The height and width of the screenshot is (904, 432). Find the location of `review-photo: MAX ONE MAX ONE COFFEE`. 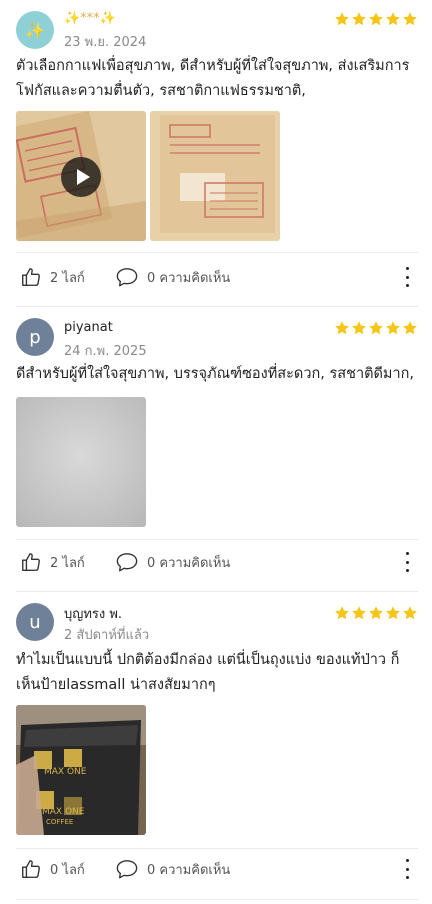

review-photo: MAX ONE MAX ONE COFFEE is located at coordinates (81, 770).